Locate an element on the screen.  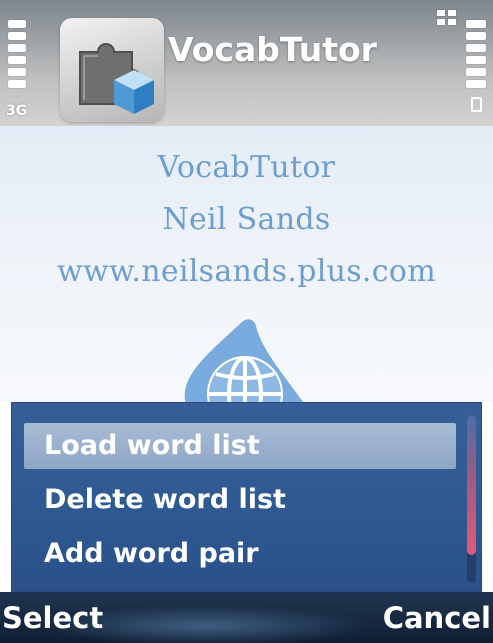
splash-website: www.neilsands.plus.com is located at coordinates (246, 271).